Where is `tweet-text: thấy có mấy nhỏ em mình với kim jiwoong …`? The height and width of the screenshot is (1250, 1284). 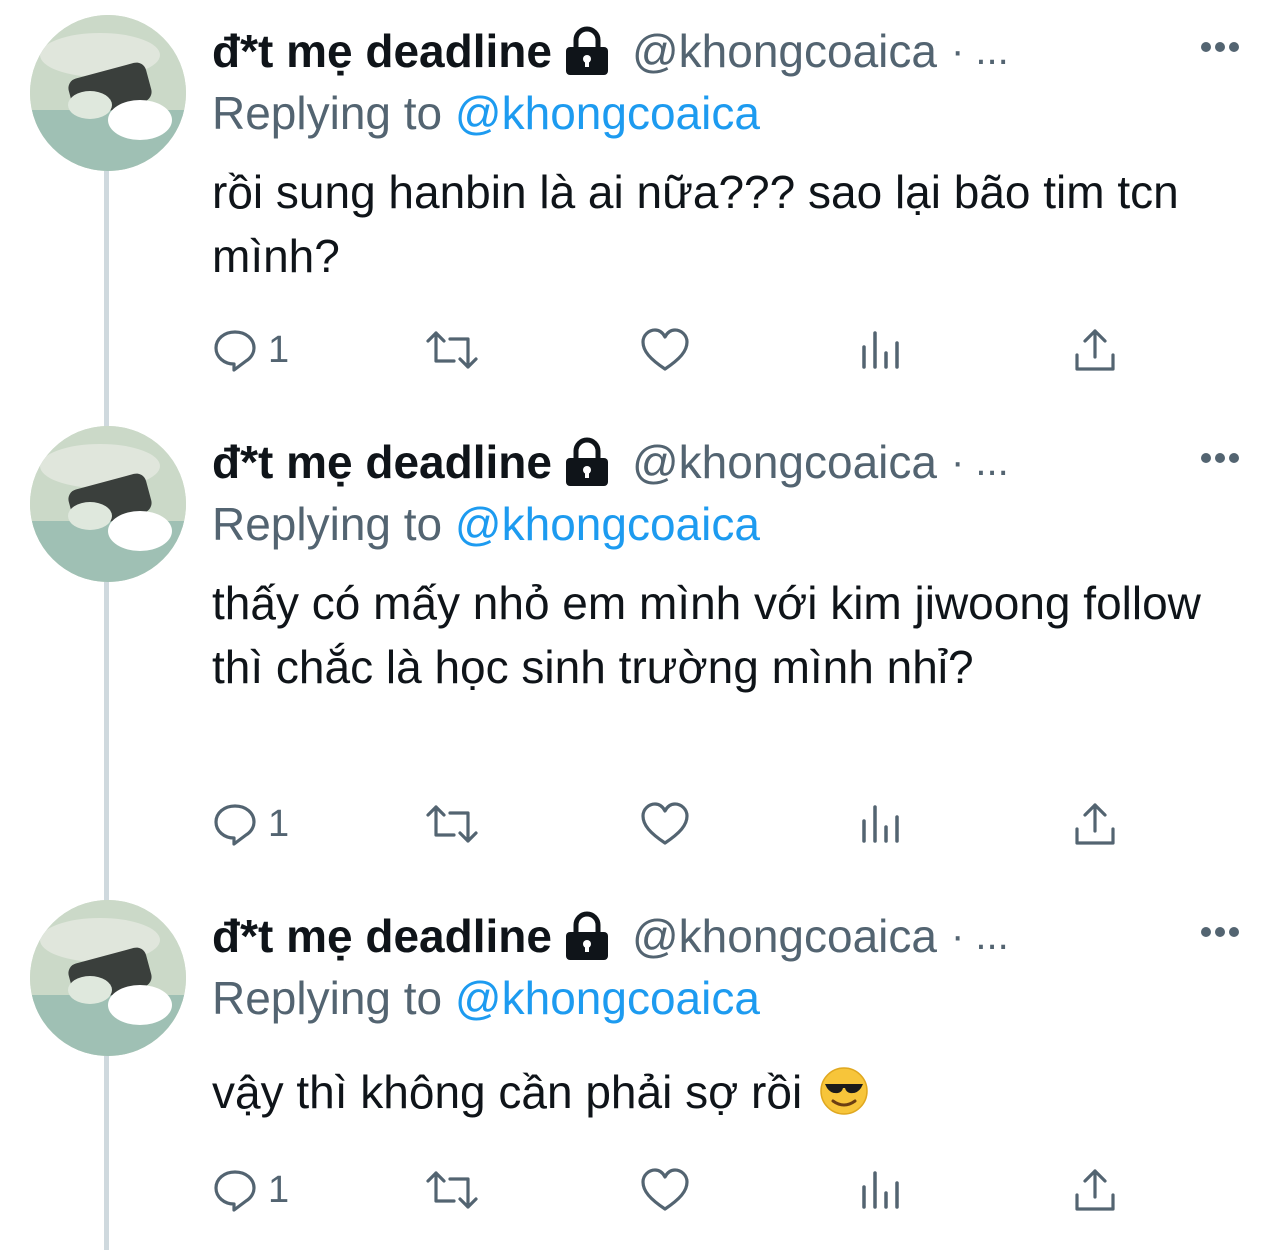
tweet-text: thấy có mấy nhỏ em mình với kim jiwoong … is located at coordinates (706, 635).